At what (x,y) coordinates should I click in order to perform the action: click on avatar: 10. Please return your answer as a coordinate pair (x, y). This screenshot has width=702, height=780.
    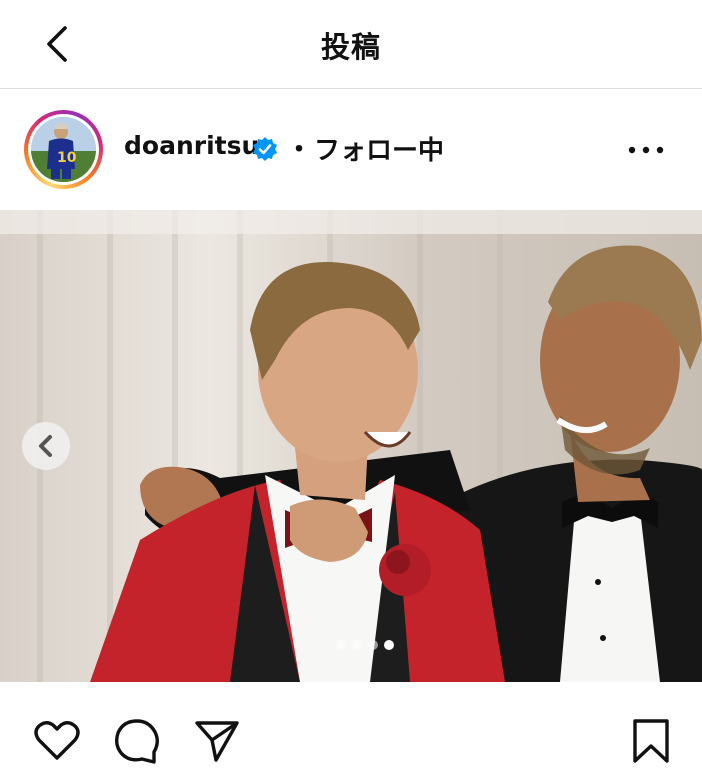
    Looking at the image, I should click on (63, 149).